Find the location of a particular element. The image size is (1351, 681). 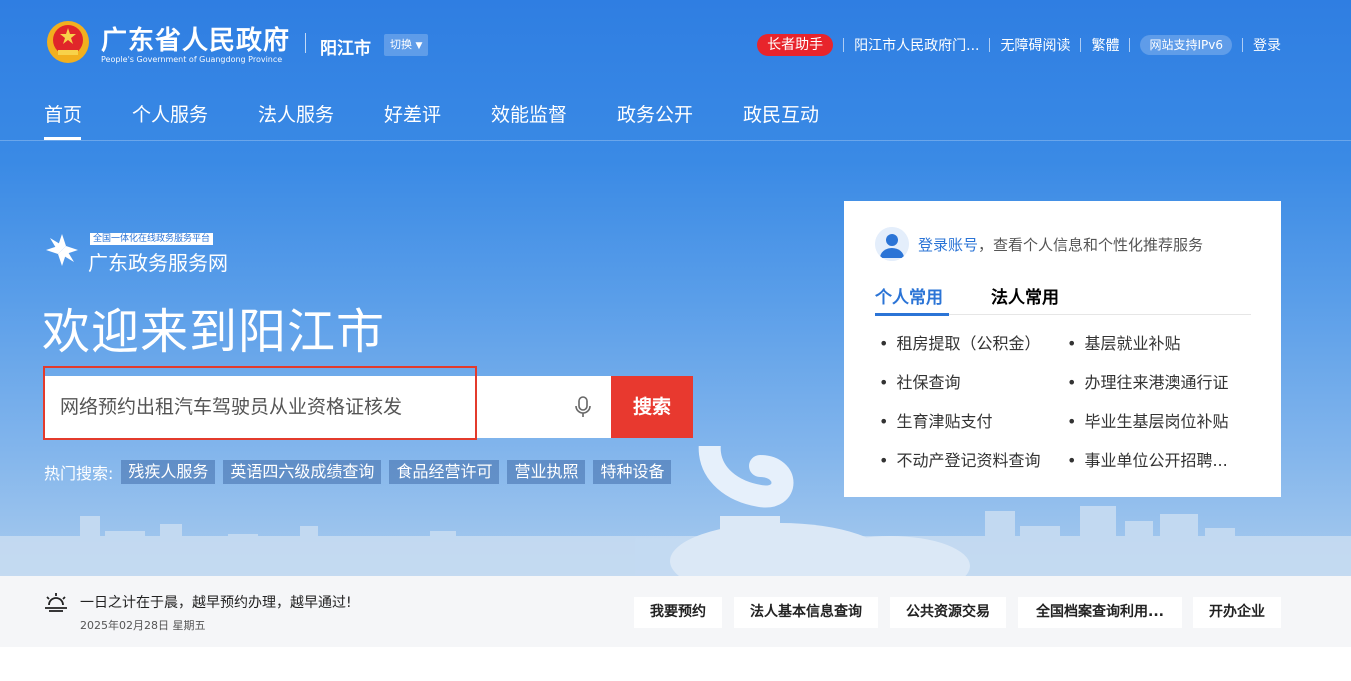

accessibility-link: 无障碍阅读 is located at coordinates (1035, 45).